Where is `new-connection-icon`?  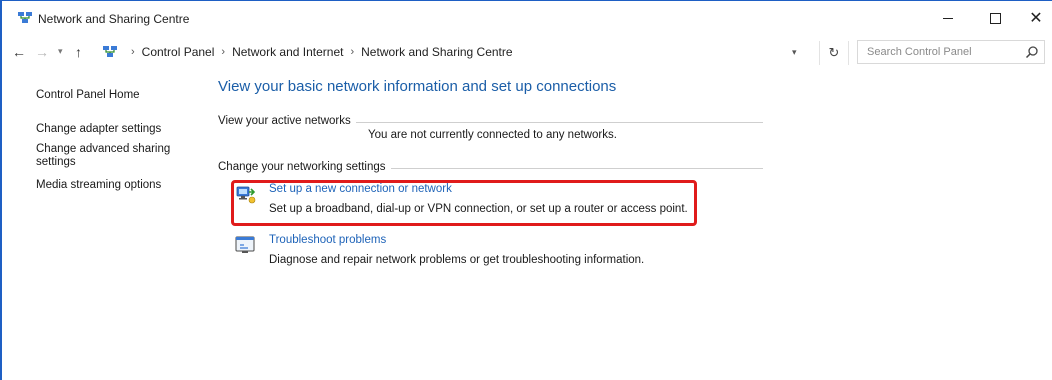 new-connection-icon is located at coordinates (246, 195).